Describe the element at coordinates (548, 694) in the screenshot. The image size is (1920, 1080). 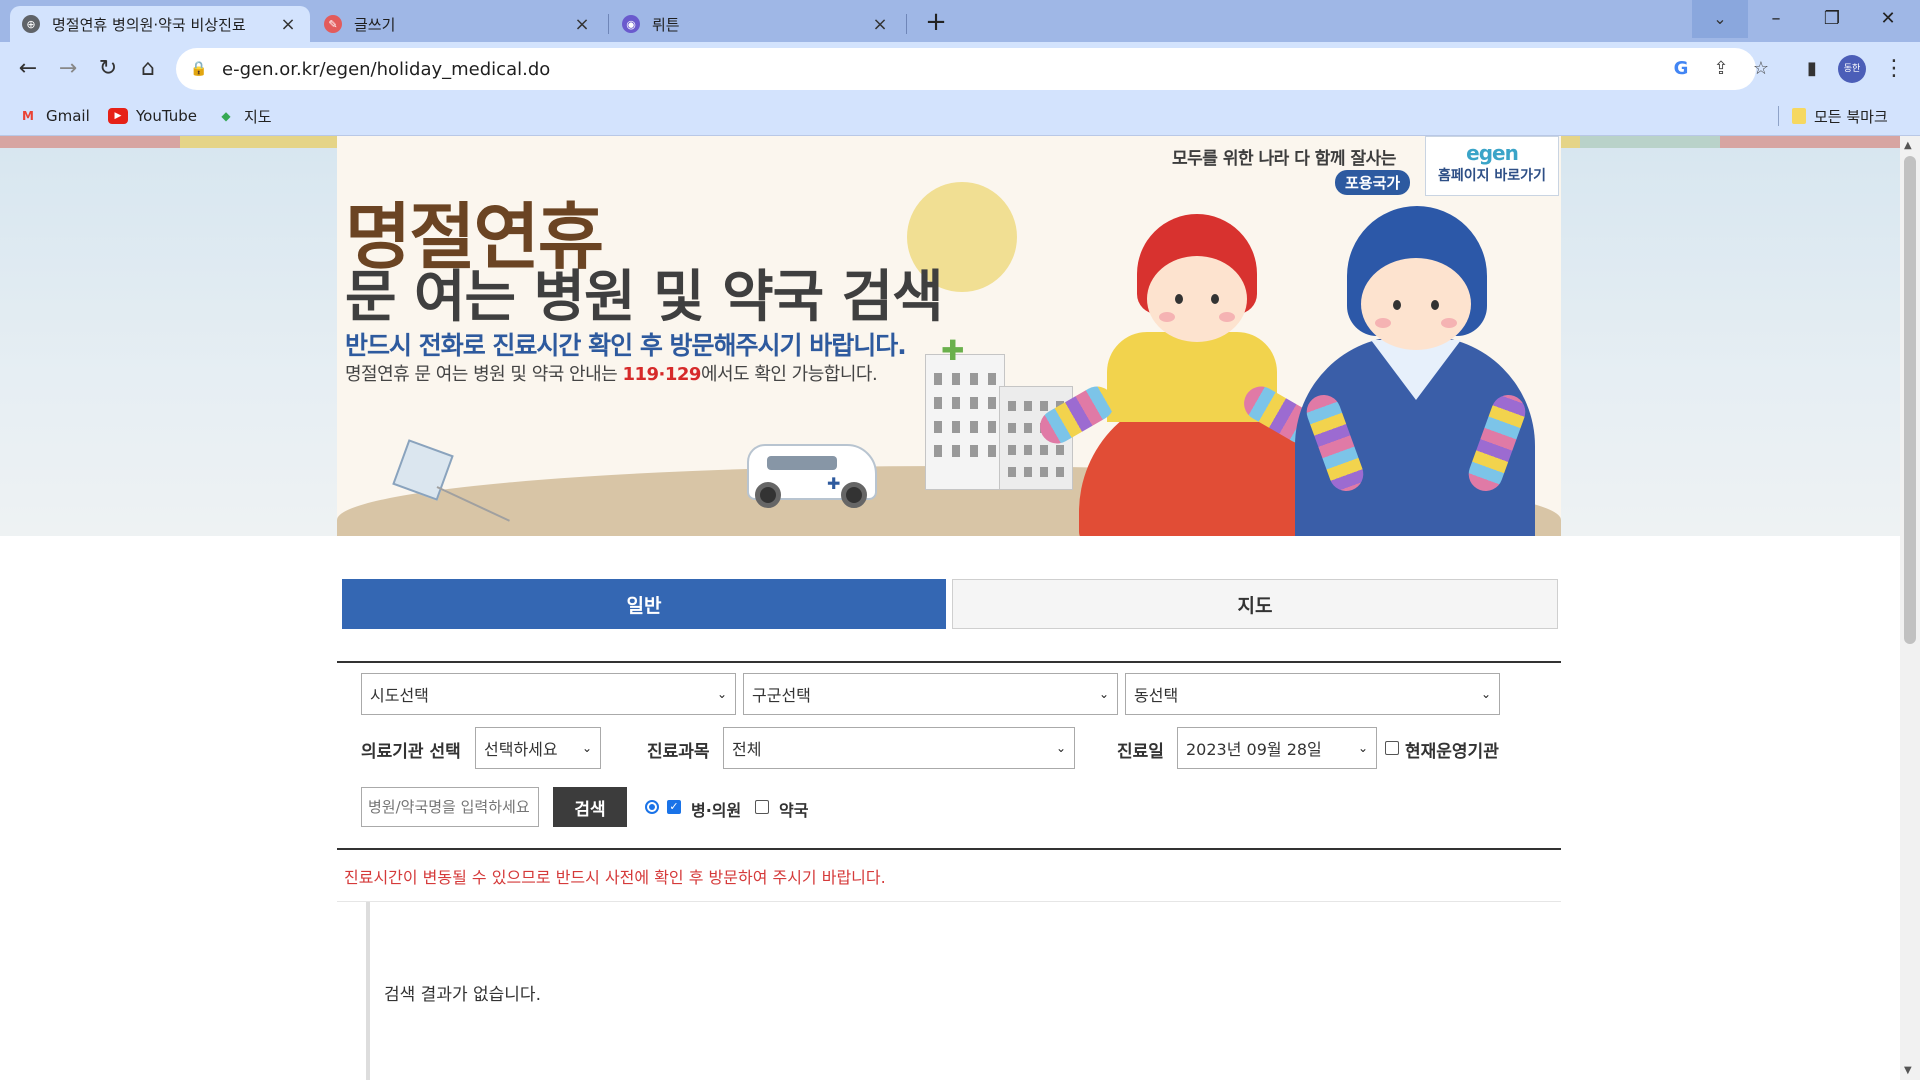
I see `sido-select: 시도선택 ⌄` at that location.